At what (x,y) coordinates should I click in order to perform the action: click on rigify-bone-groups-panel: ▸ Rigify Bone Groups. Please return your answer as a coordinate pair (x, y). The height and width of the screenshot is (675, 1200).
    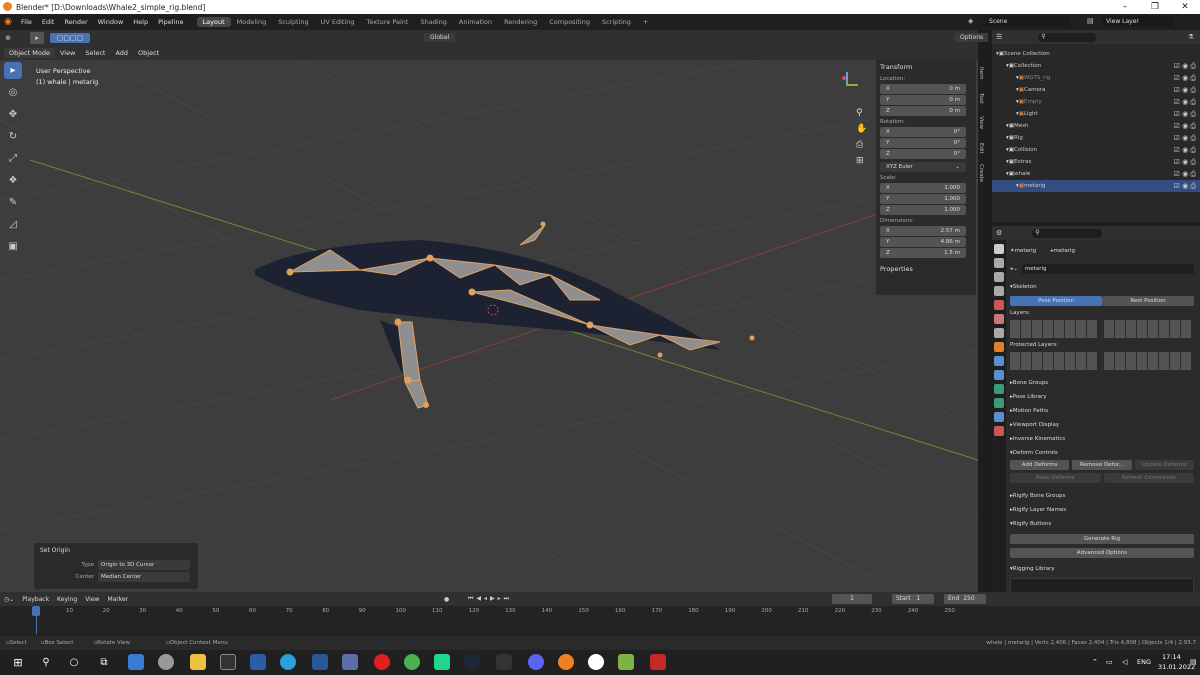
    Looking at the image, I should click on (1102, 496).